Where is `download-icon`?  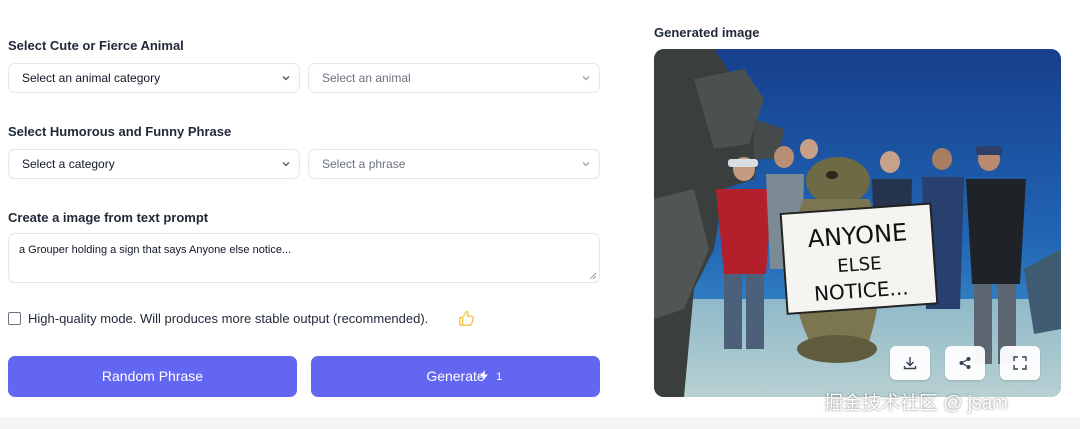 download-icon is located at coordinates (910, 363).